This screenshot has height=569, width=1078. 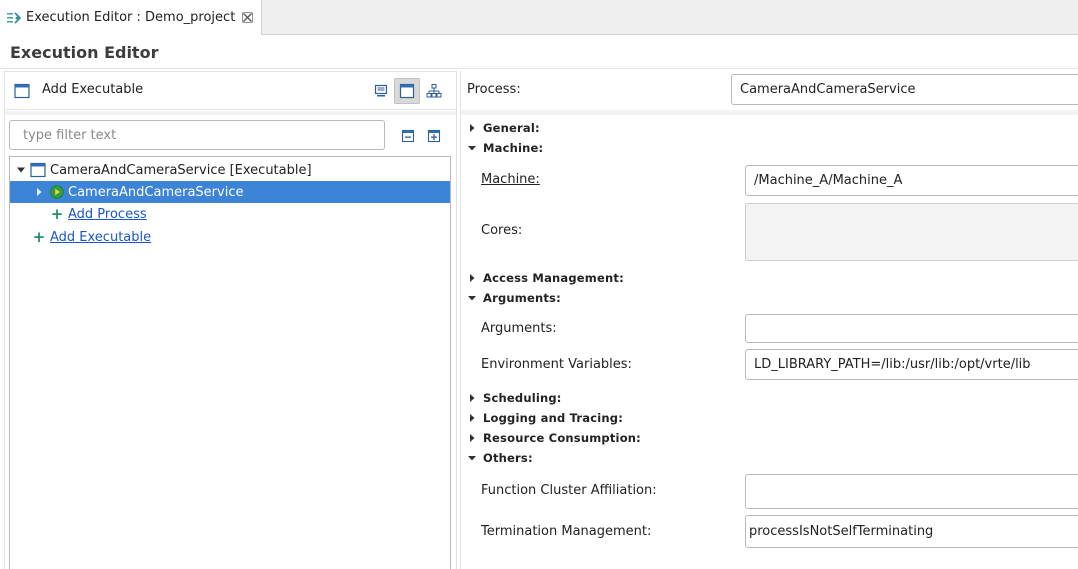 I want to click on tab-title: Execution Editor : Demo_project, so click(x=131, y=17).